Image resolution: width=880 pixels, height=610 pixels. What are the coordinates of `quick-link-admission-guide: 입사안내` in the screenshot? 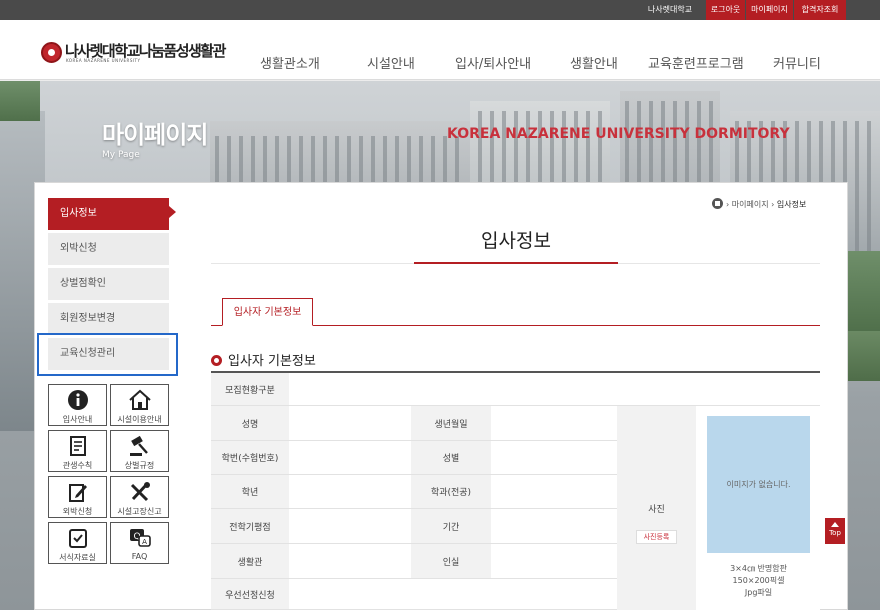 It's located at (77, 405).